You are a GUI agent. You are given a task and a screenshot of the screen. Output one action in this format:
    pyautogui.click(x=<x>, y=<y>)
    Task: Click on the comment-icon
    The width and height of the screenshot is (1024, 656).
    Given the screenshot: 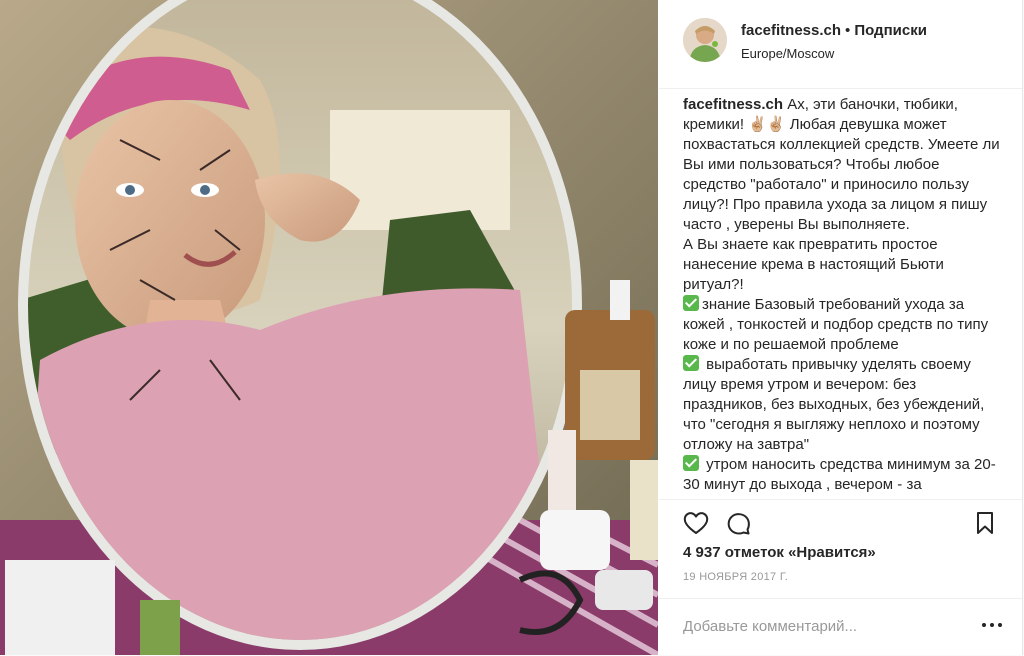 What is the action you would take?
    pyautogui.click(x=738, y=523)
    